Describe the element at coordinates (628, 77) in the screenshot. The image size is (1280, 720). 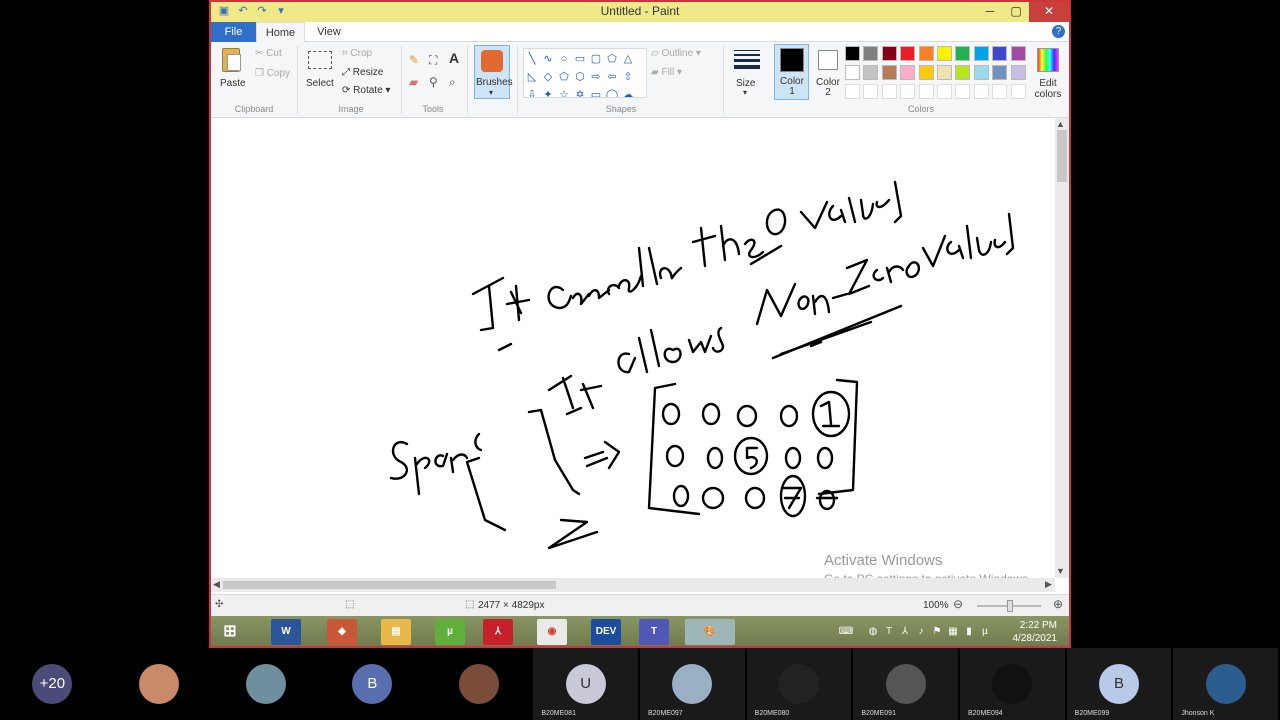
I see `shape-up-arrow-icon: ⇧` at that location.